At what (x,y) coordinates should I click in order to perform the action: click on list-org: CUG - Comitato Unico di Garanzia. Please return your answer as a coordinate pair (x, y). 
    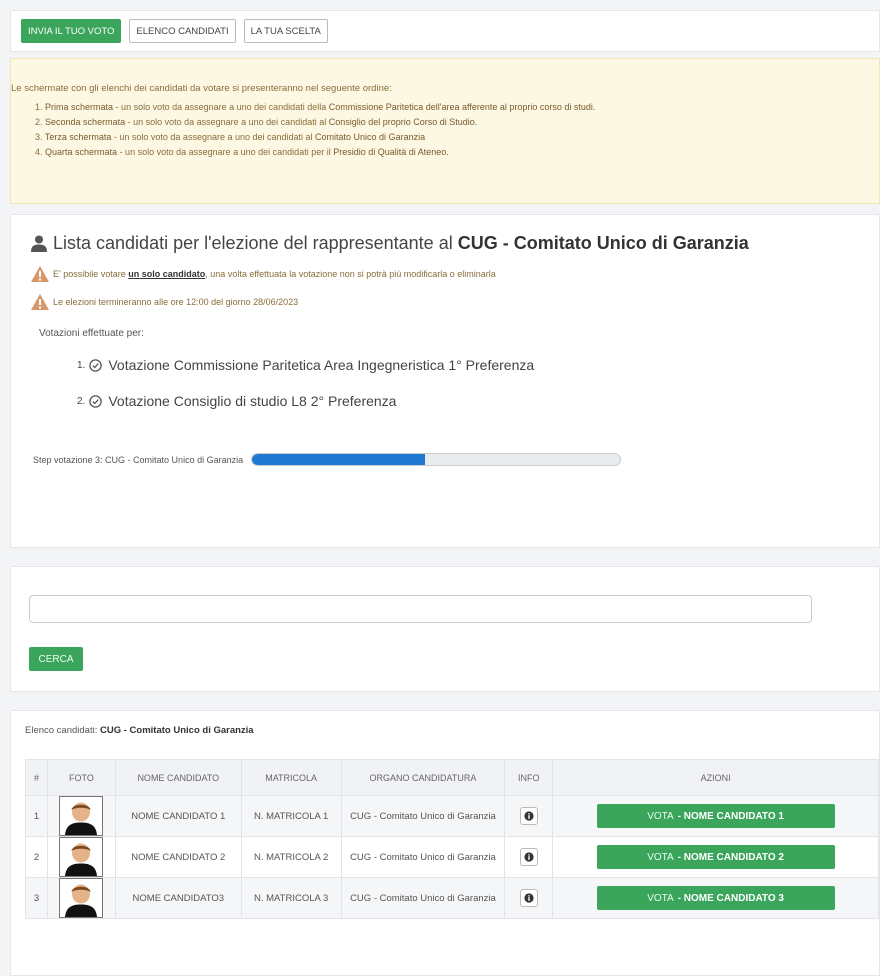
    Looking at the image, I should click on (177, 730).